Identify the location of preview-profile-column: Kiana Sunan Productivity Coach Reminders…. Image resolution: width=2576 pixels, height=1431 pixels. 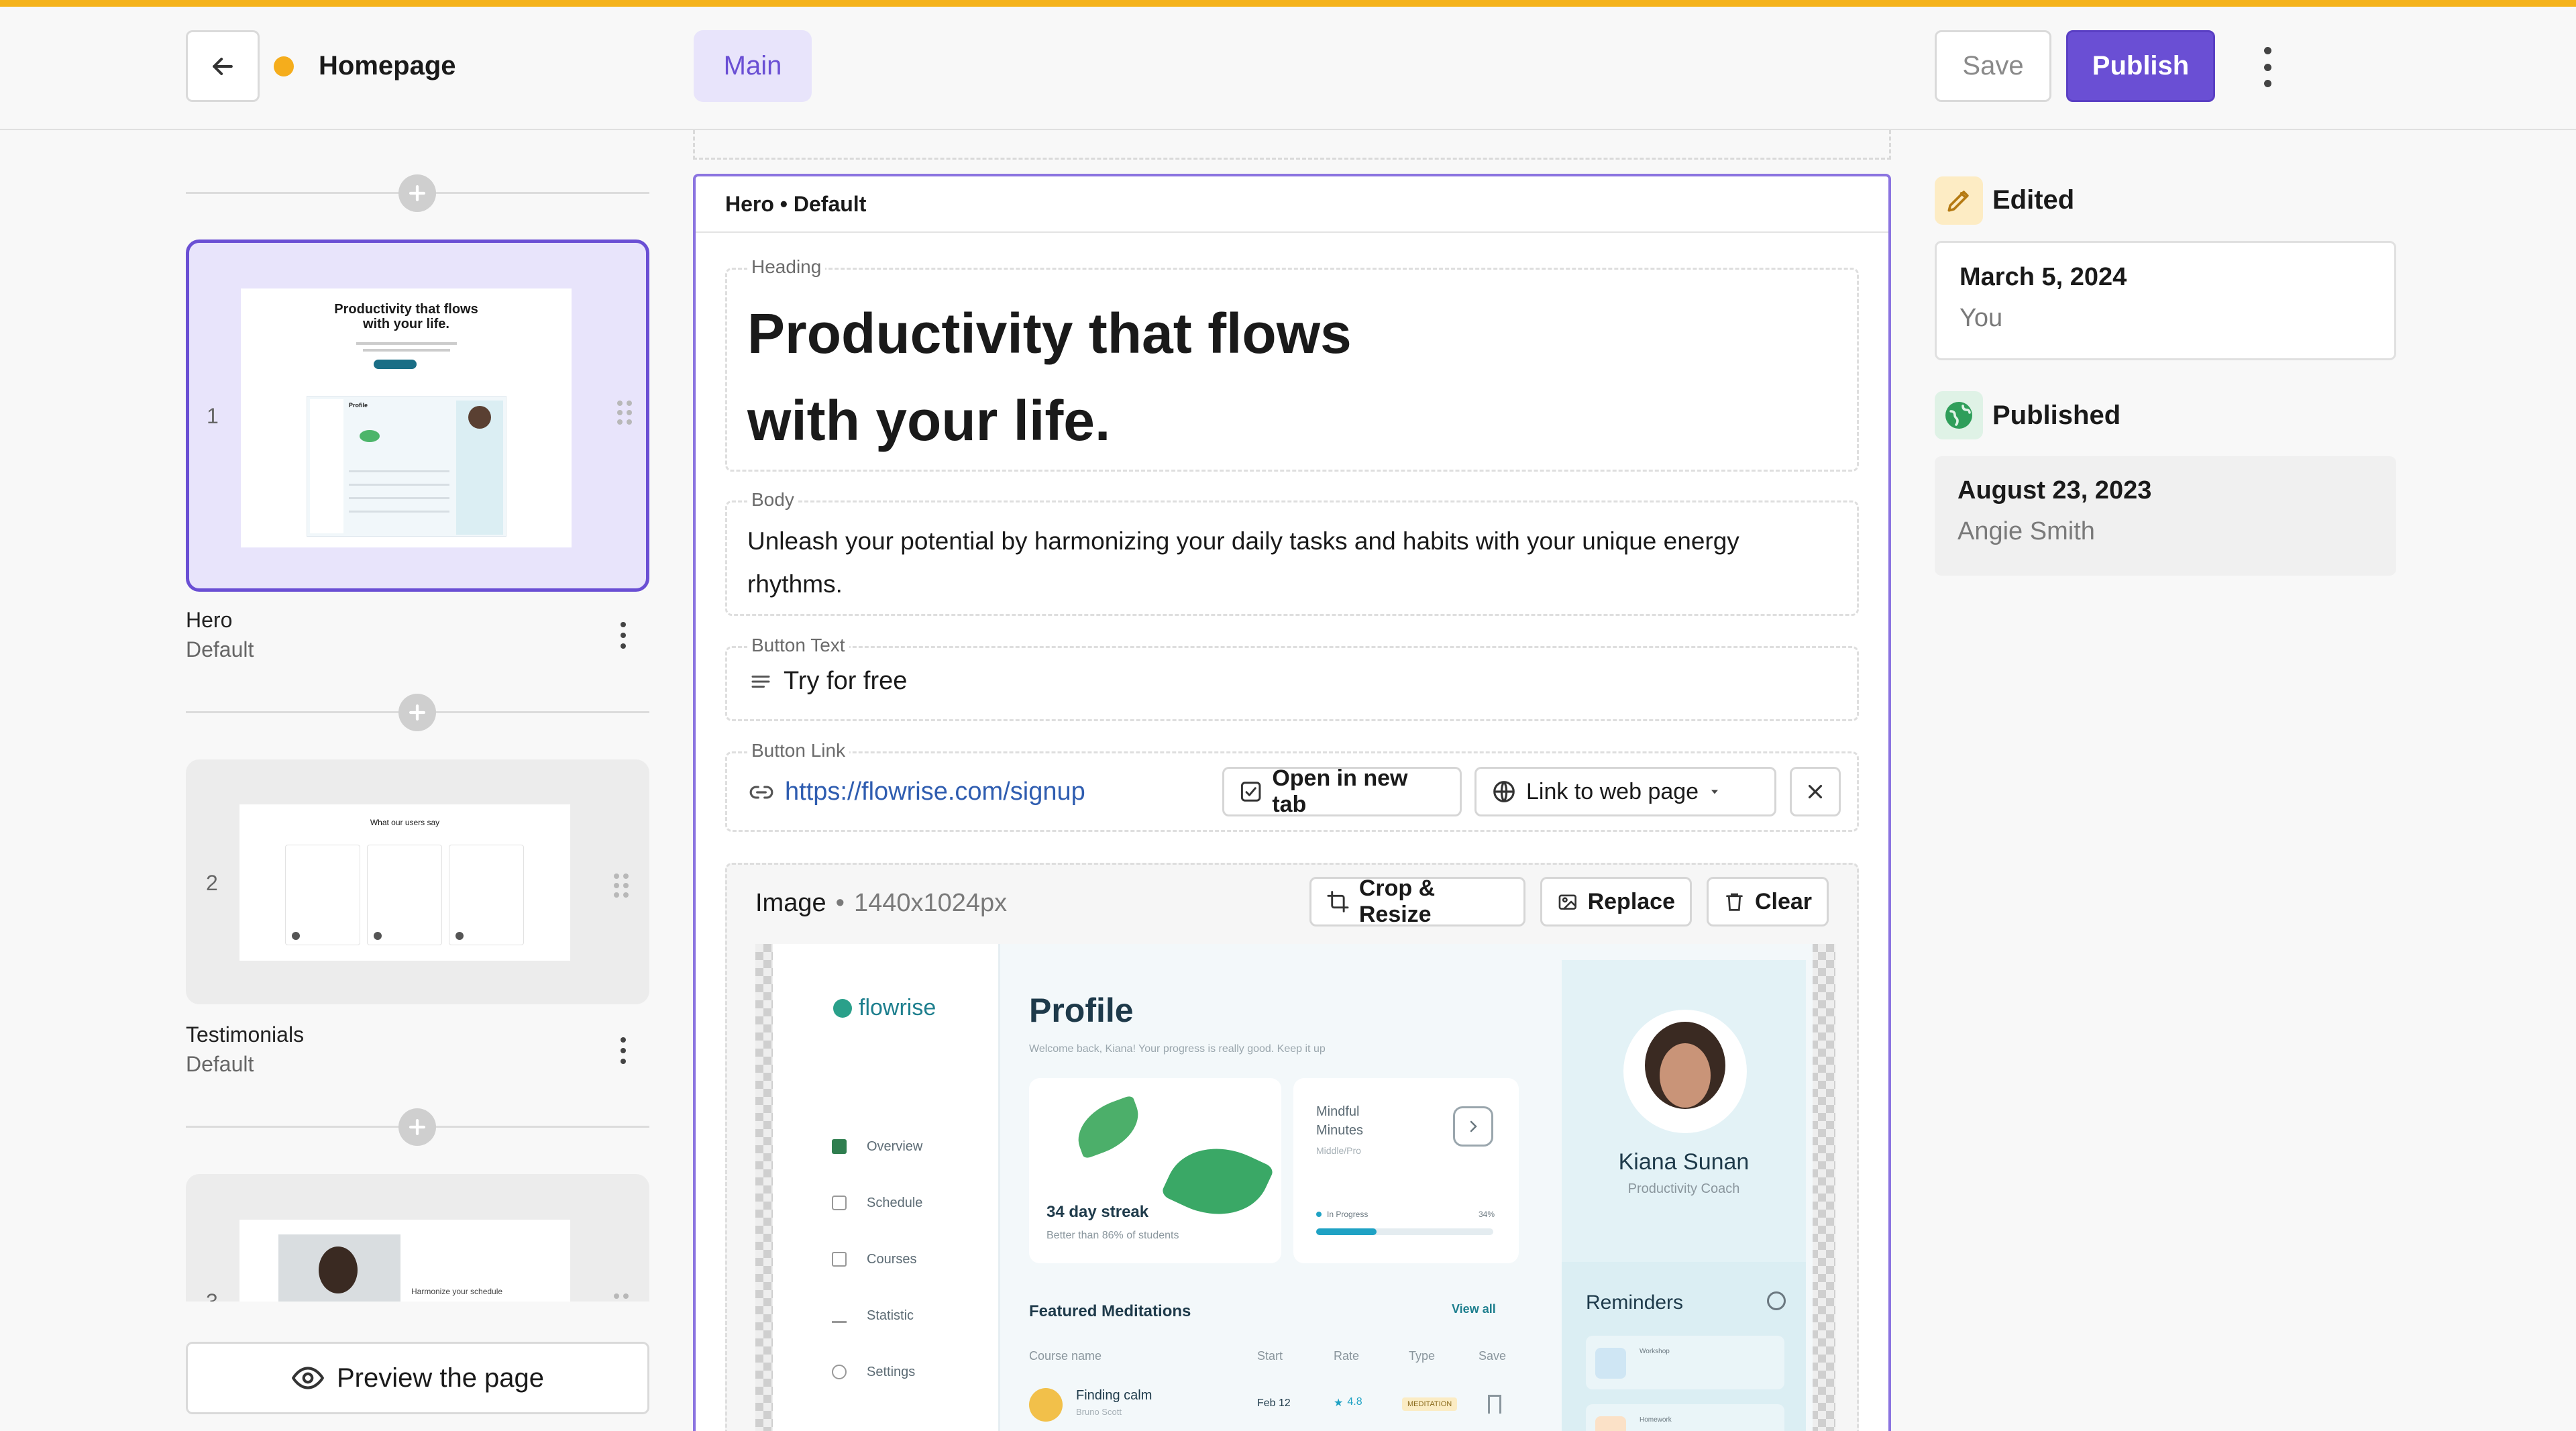
(1684, 1195).